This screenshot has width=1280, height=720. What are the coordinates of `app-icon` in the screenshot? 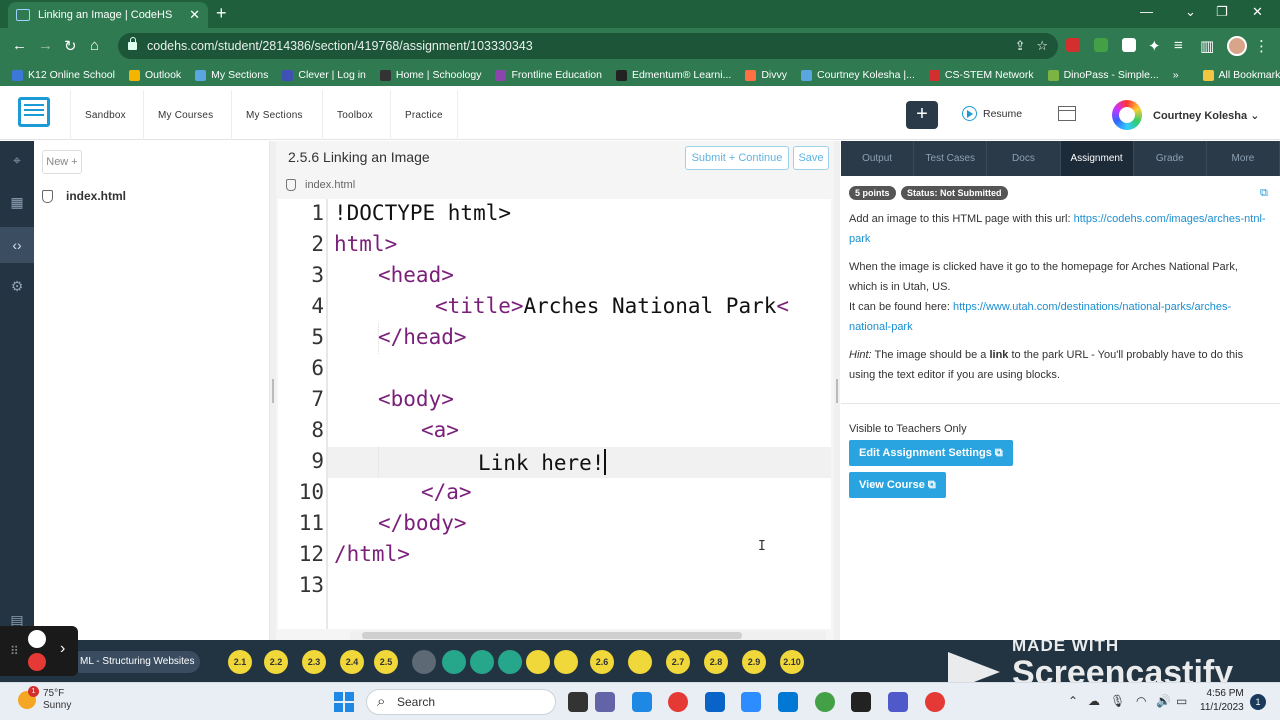 It's located at (861, 702).